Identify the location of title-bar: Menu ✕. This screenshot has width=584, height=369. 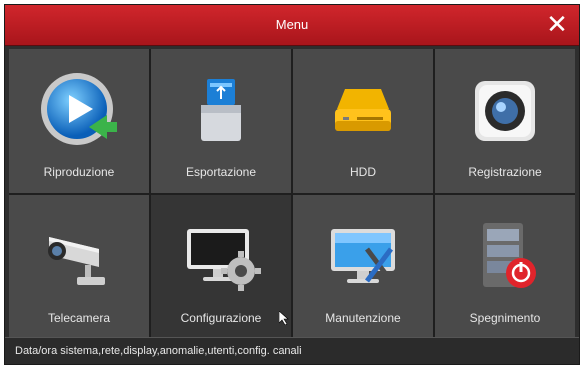
(292, 25).